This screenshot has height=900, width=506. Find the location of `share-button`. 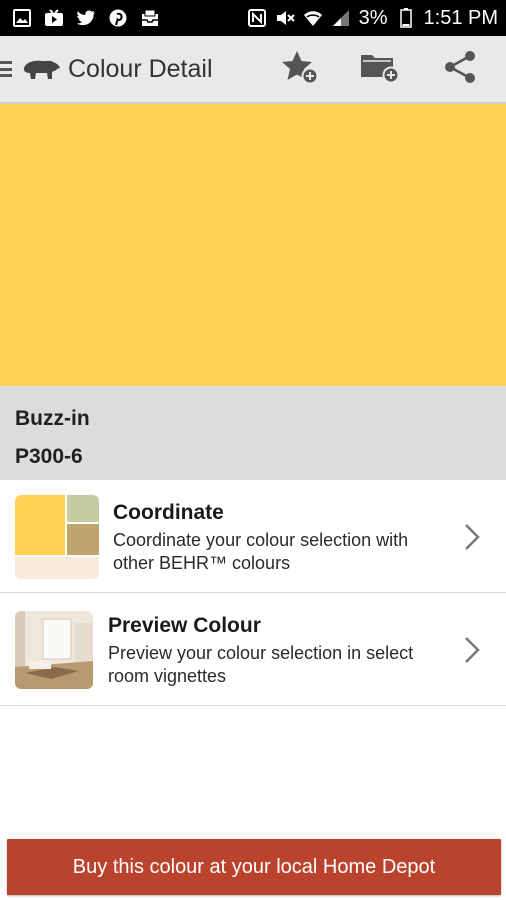

share-button is located at coordinates (460, 69).